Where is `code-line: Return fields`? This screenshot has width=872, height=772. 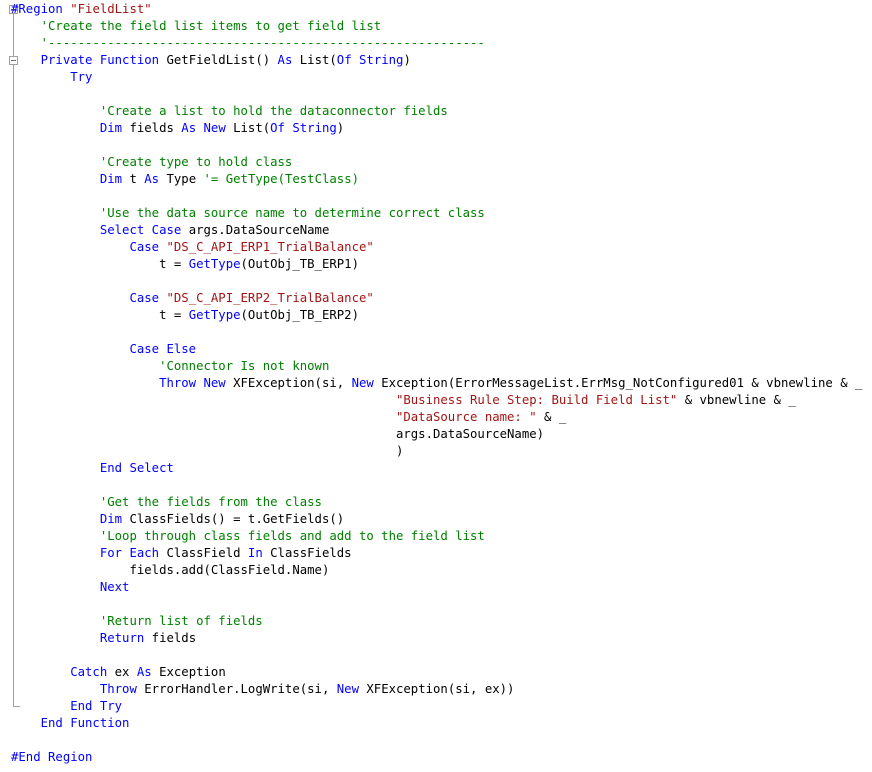 code-line: Return fields is located at coordinates (103, 638).